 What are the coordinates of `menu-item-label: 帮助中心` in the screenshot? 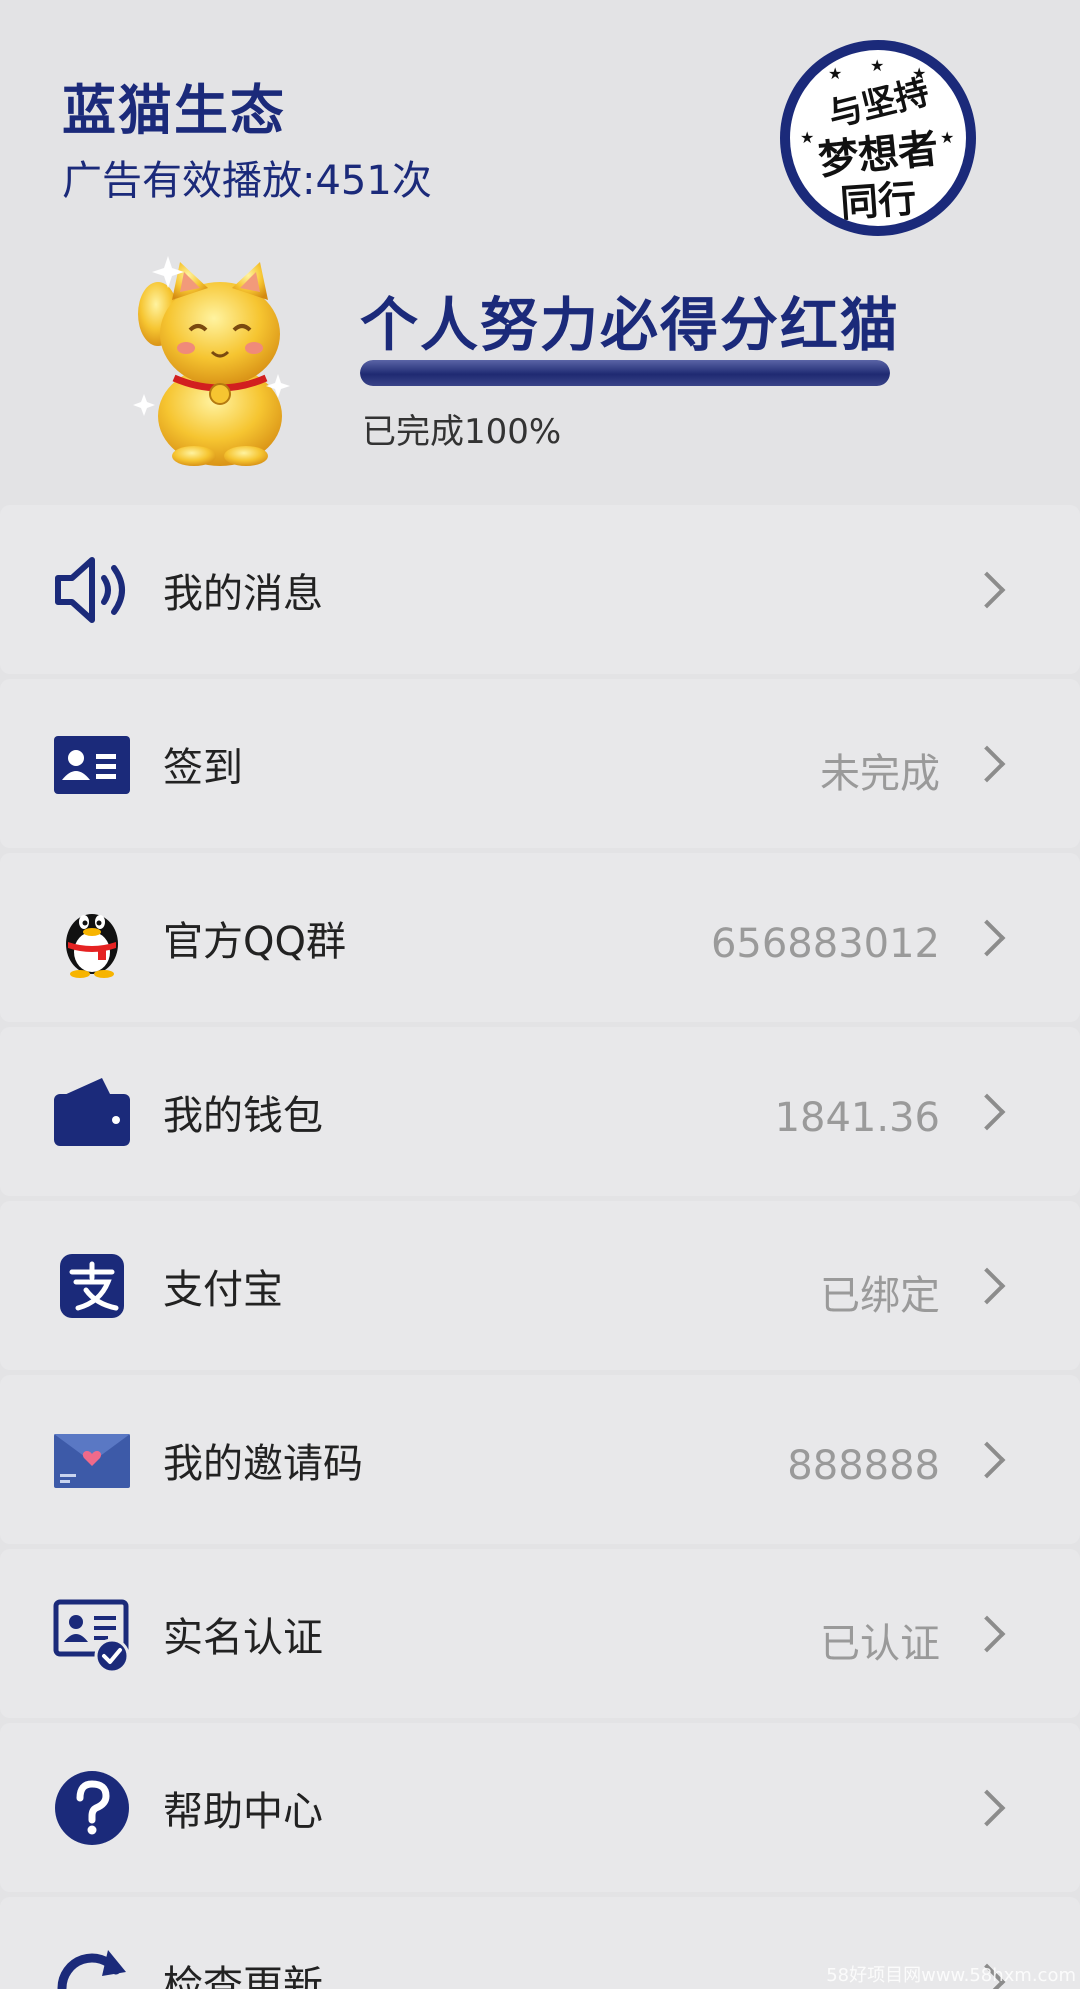 It's located at (243, 1811).